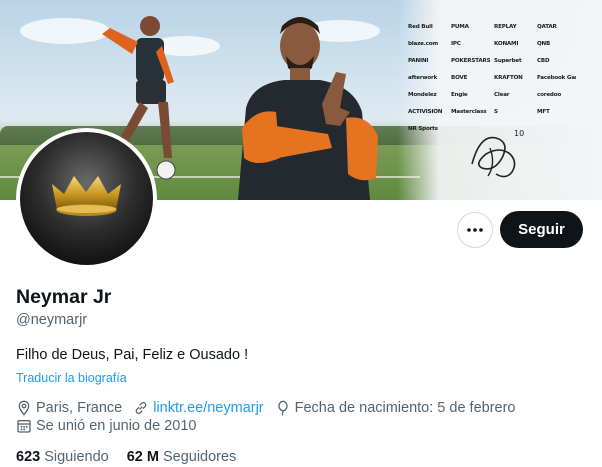 The height and width of the screenshot is (467, 602). I want to click on location-pin-icon, so click(24, 408).